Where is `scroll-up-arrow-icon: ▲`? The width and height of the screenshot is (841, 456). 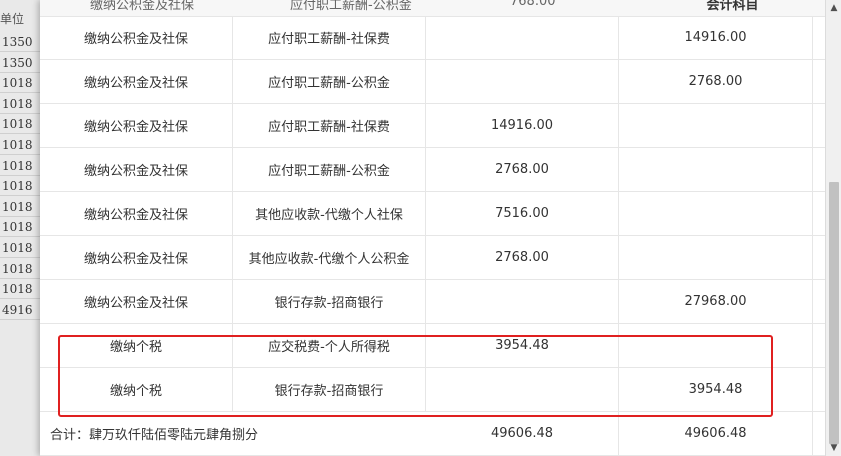 scroll-up-arrow-icon: ▲ is located at coordinates (833, 8).